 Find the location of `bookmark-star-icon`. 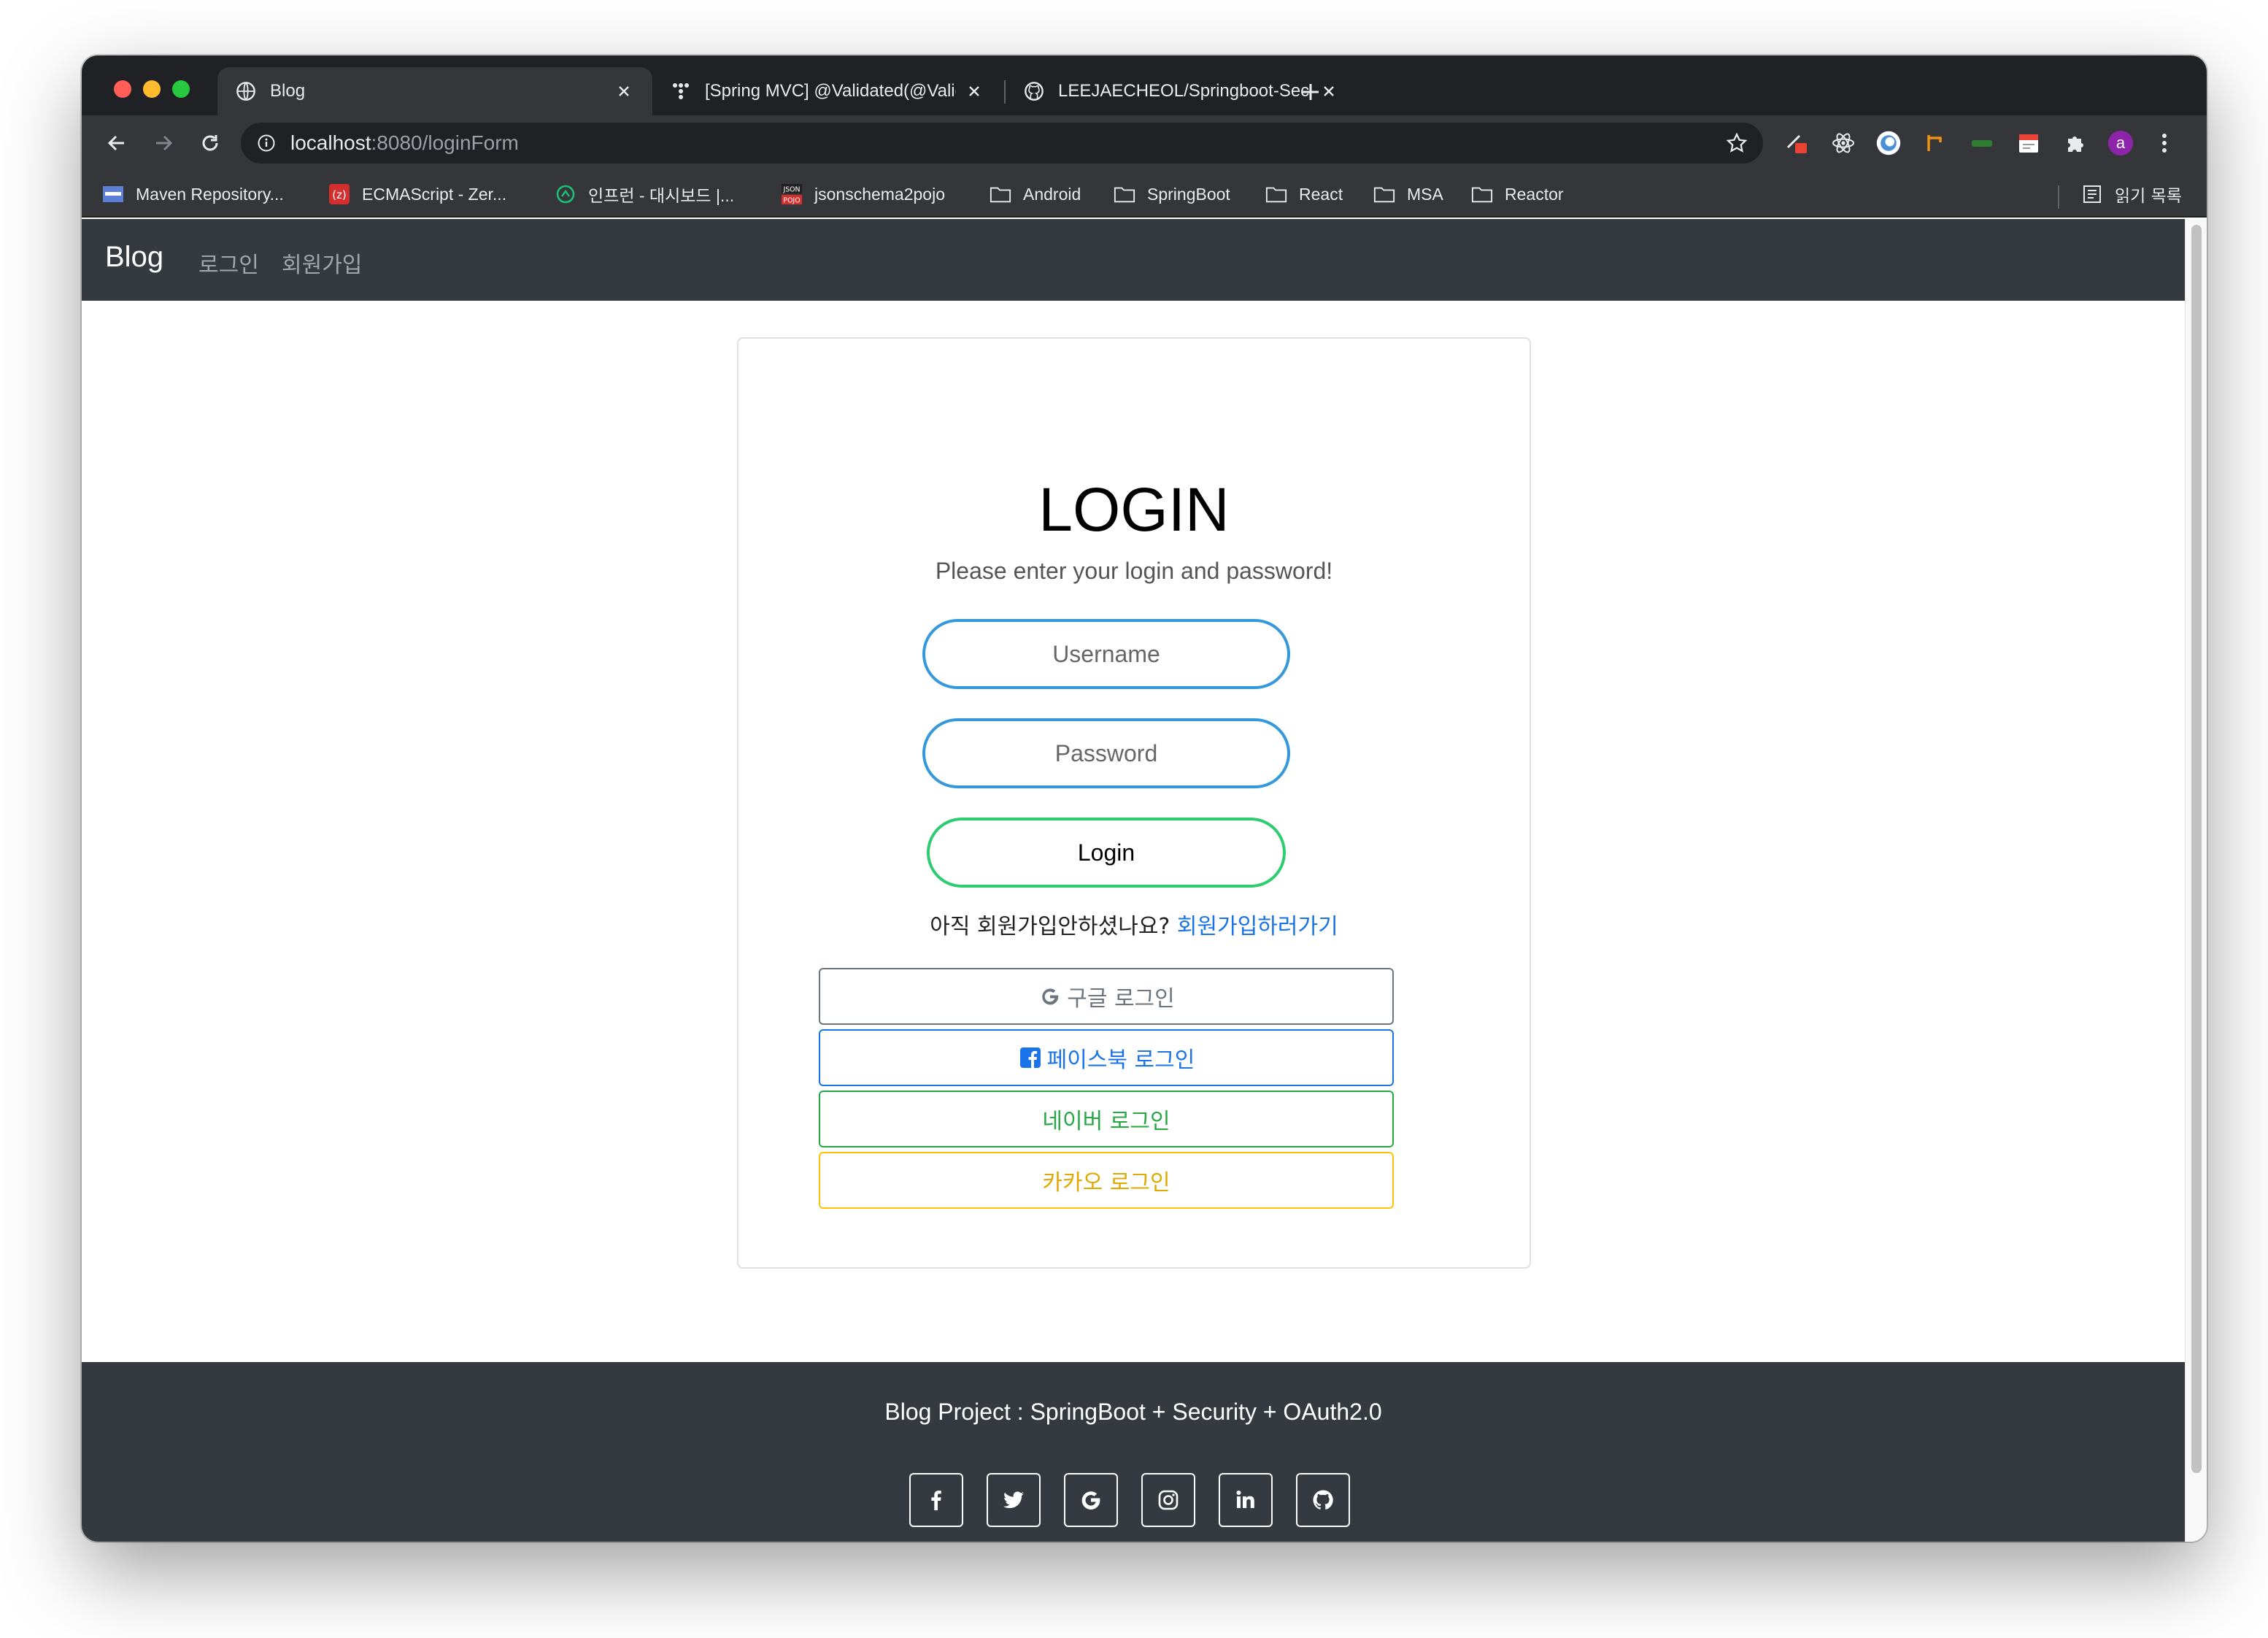

bookmark-star-icon is located at coordinates (1736, 143).